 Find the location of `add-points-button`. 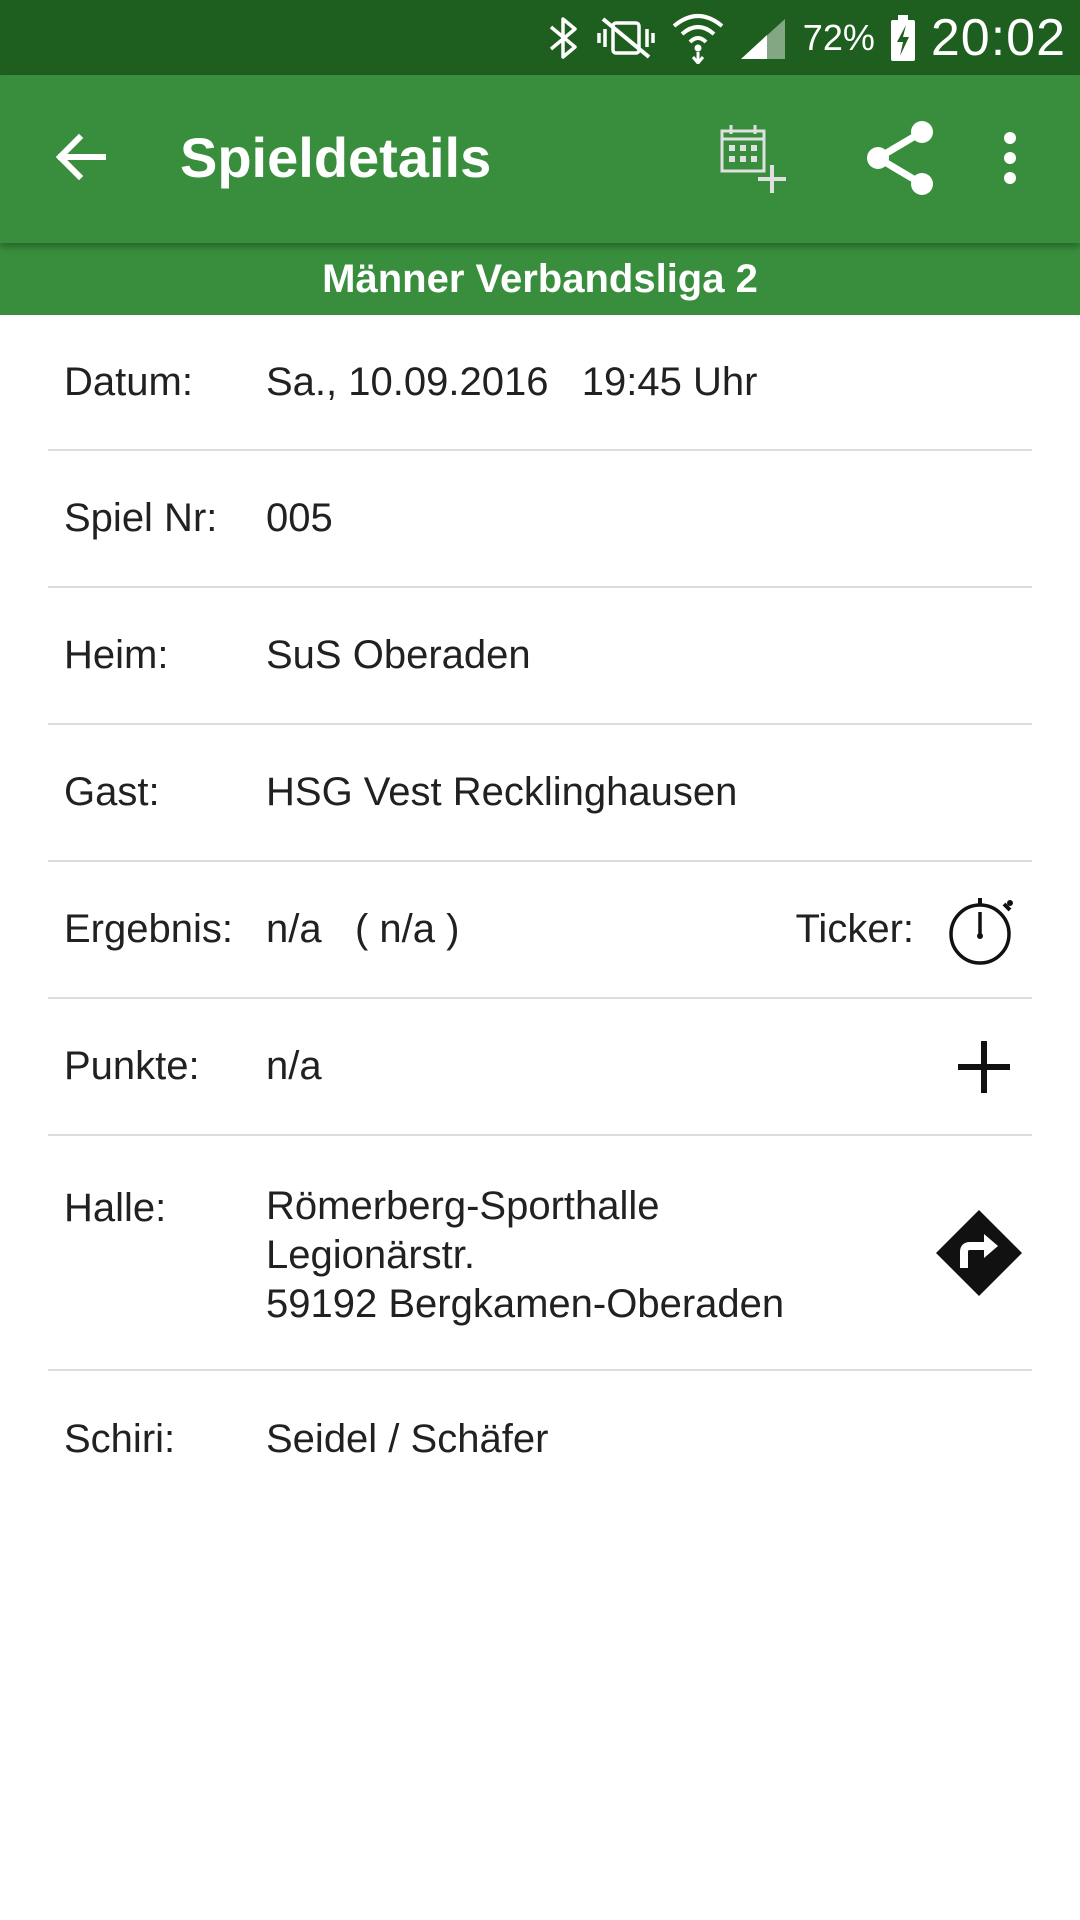

add-points-button is located at coordinates (984, 1067).